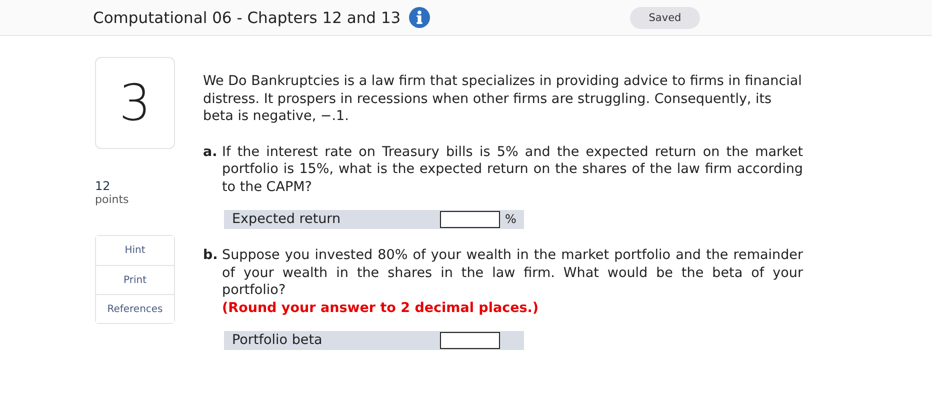 The width and height of the screenshot is (932, 400). What do you see at coordinates (665, 18) in the screenshot?
I see `saved-status: Saved` at bounding box center [665, 18].